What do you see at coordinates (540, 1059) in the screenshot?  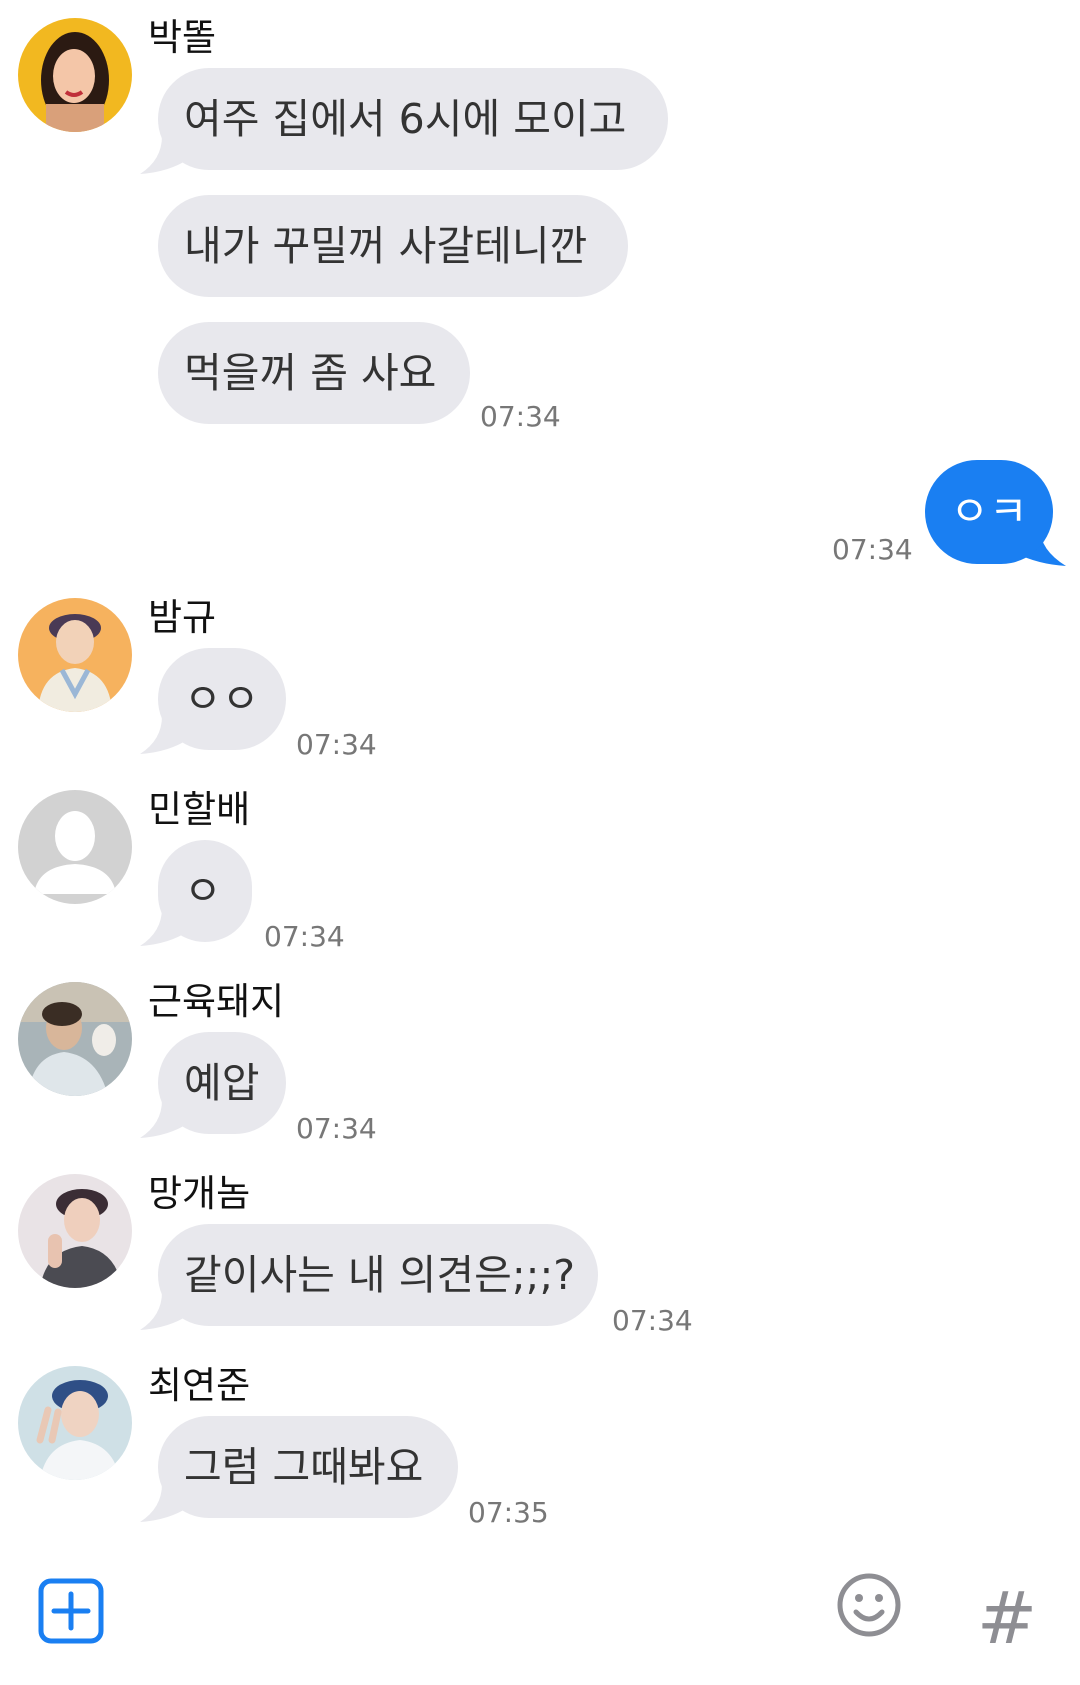 I see `message-group: 근육돼지 예압 07:34` at bounding box center [540, 1059].